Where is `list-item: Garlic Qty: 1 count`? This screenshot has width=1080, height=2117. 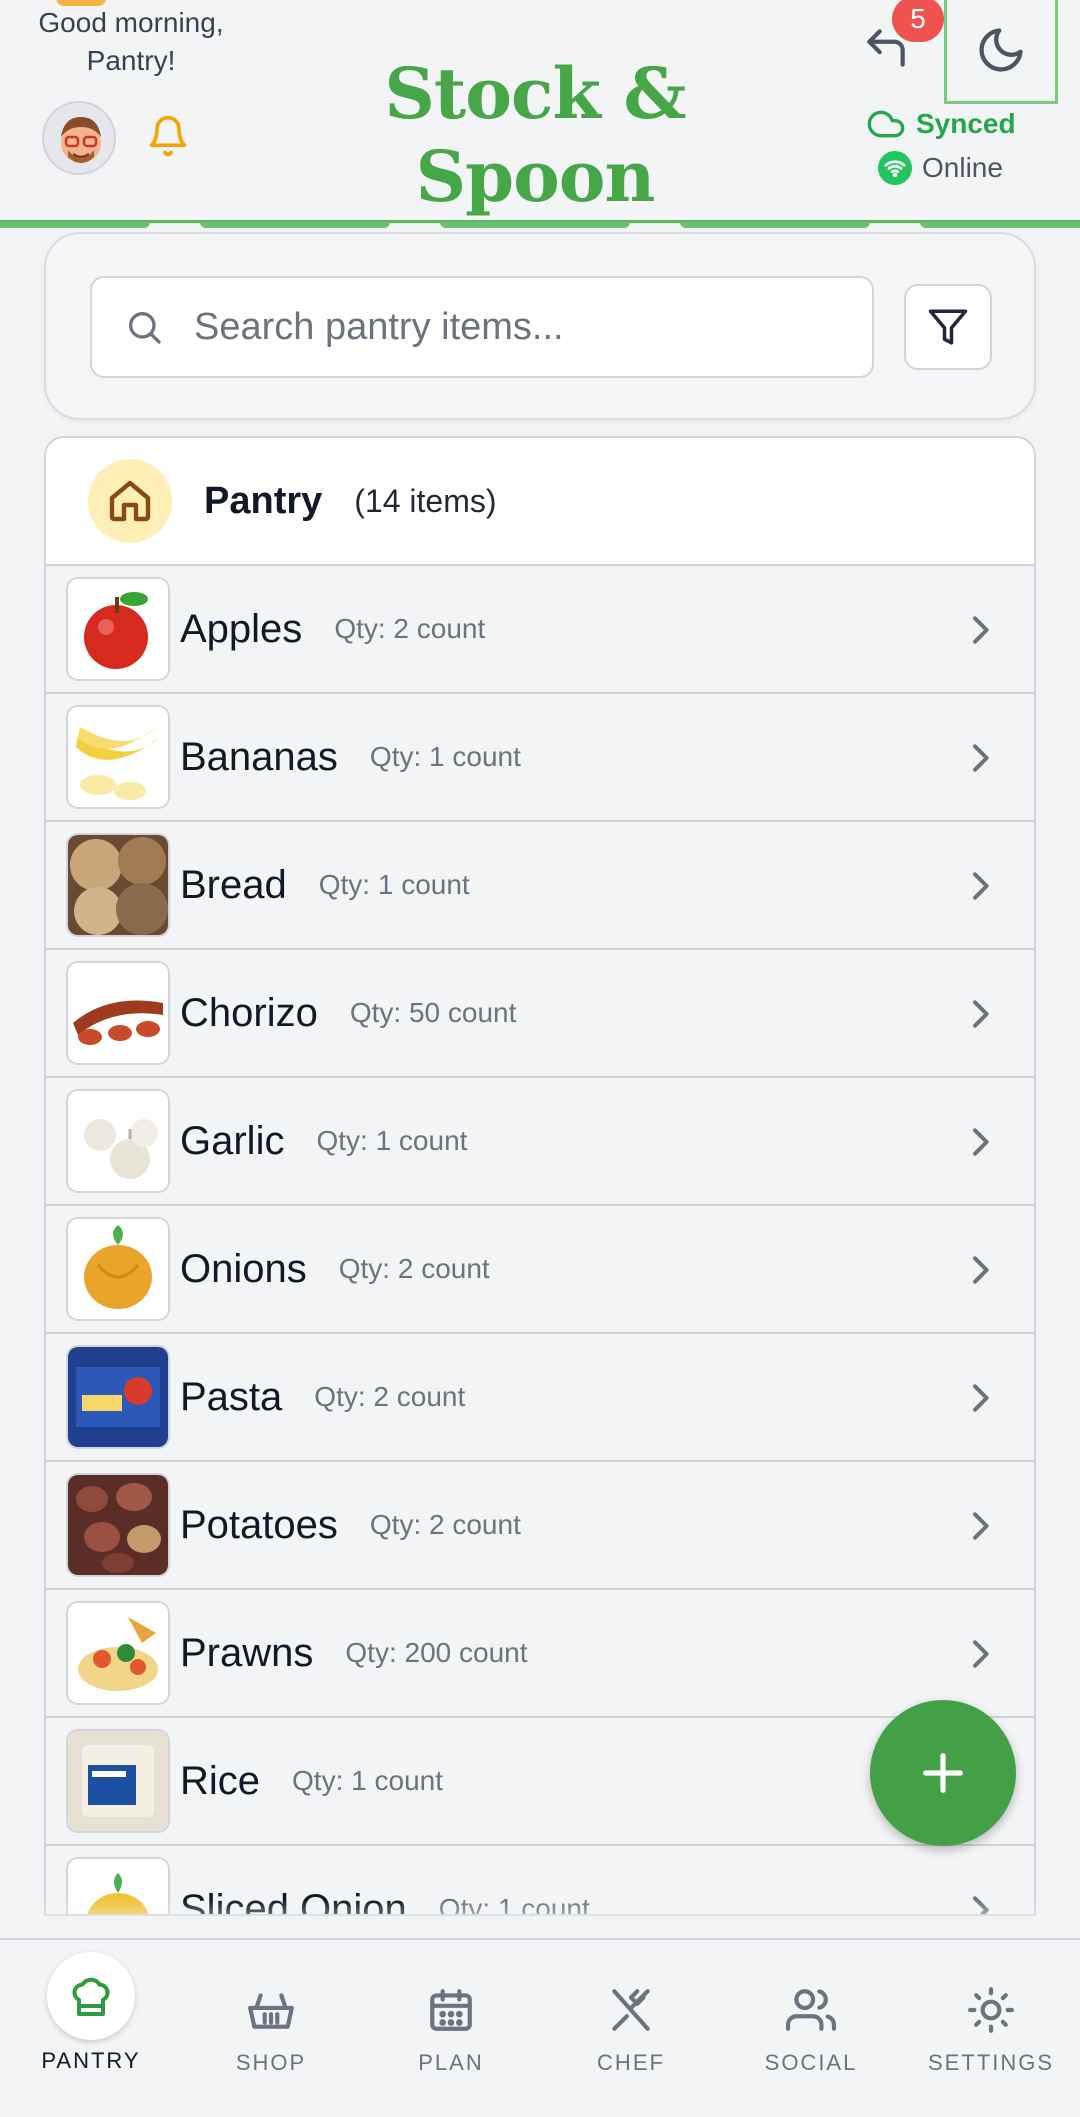 list-item: Garlic Qty: 1 count is located at coordinates (540, 1142).